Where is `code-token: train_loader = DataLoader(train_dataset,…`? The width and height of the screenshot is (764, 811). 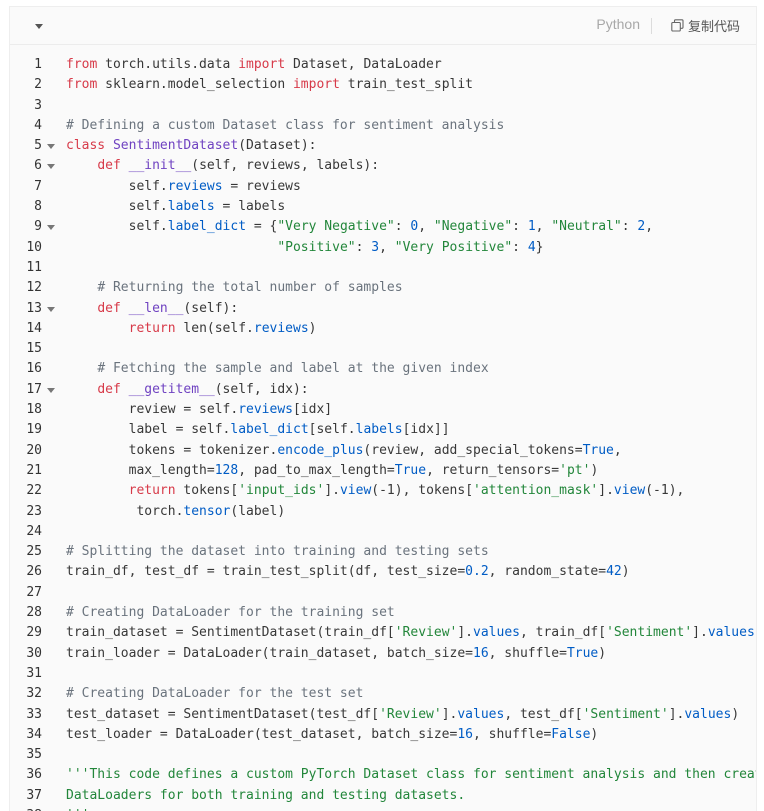 code-token: train_loader = DataLoader(train_dataset,… is located at coordinates (269, 653).